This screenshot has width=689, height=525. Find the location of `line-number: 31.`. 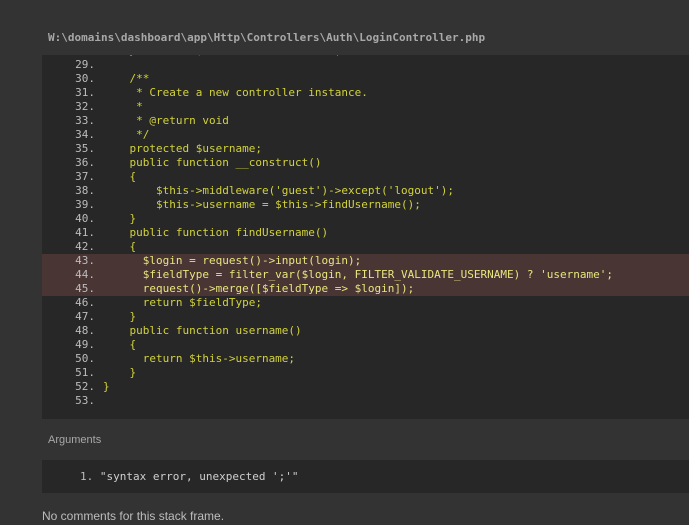

line-number: 31. is located at coordinates (85, 92).